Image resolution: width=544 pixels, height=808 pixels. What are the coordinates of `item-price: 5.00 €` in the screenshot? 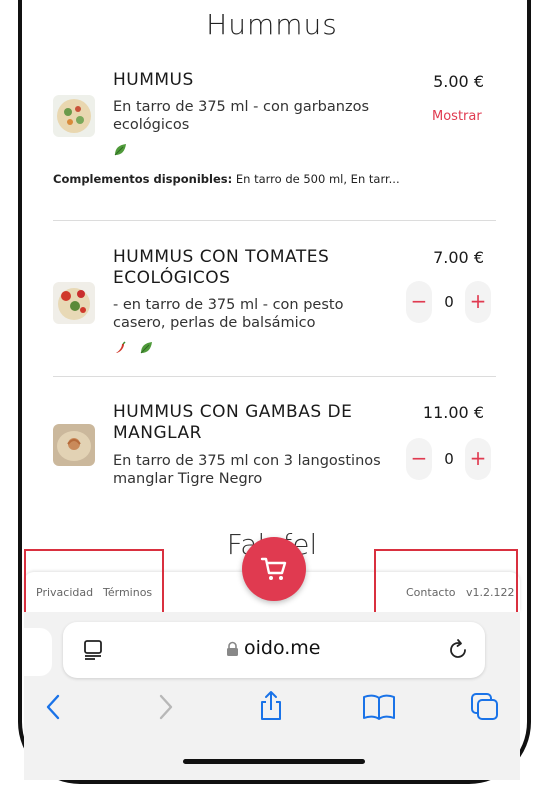 It's located at (458, 81).